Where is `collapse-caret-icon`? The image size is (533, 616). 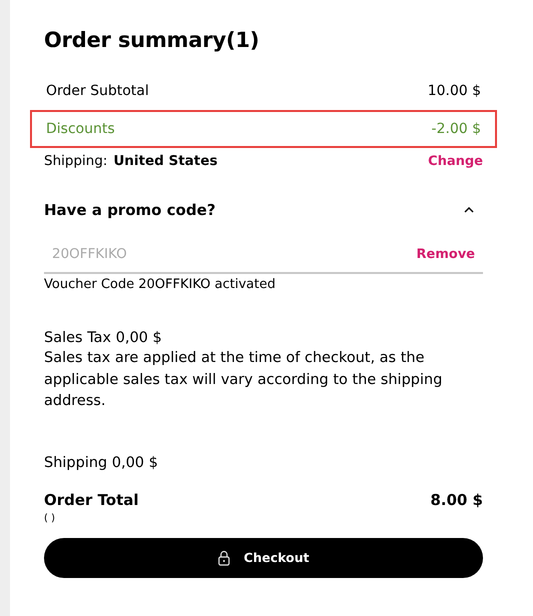
collapse-caret-icon is located at coordinates (469, 210).